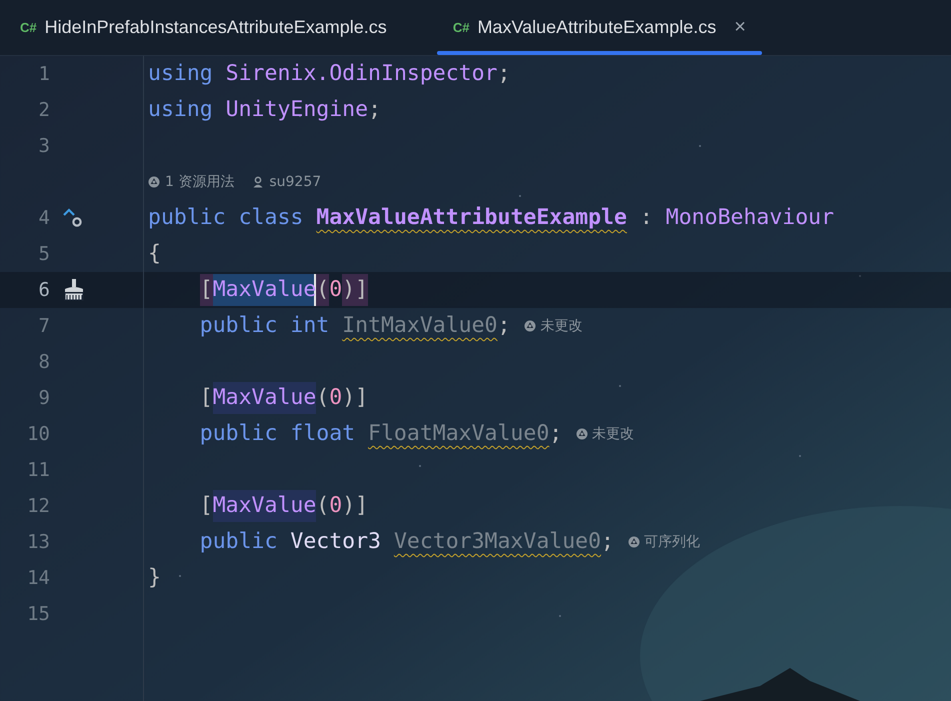 This screenshot has height=701, width=951. Describe the element at coordinates (278, 434) in the screenshot. I see `code-token: public float` at that location.